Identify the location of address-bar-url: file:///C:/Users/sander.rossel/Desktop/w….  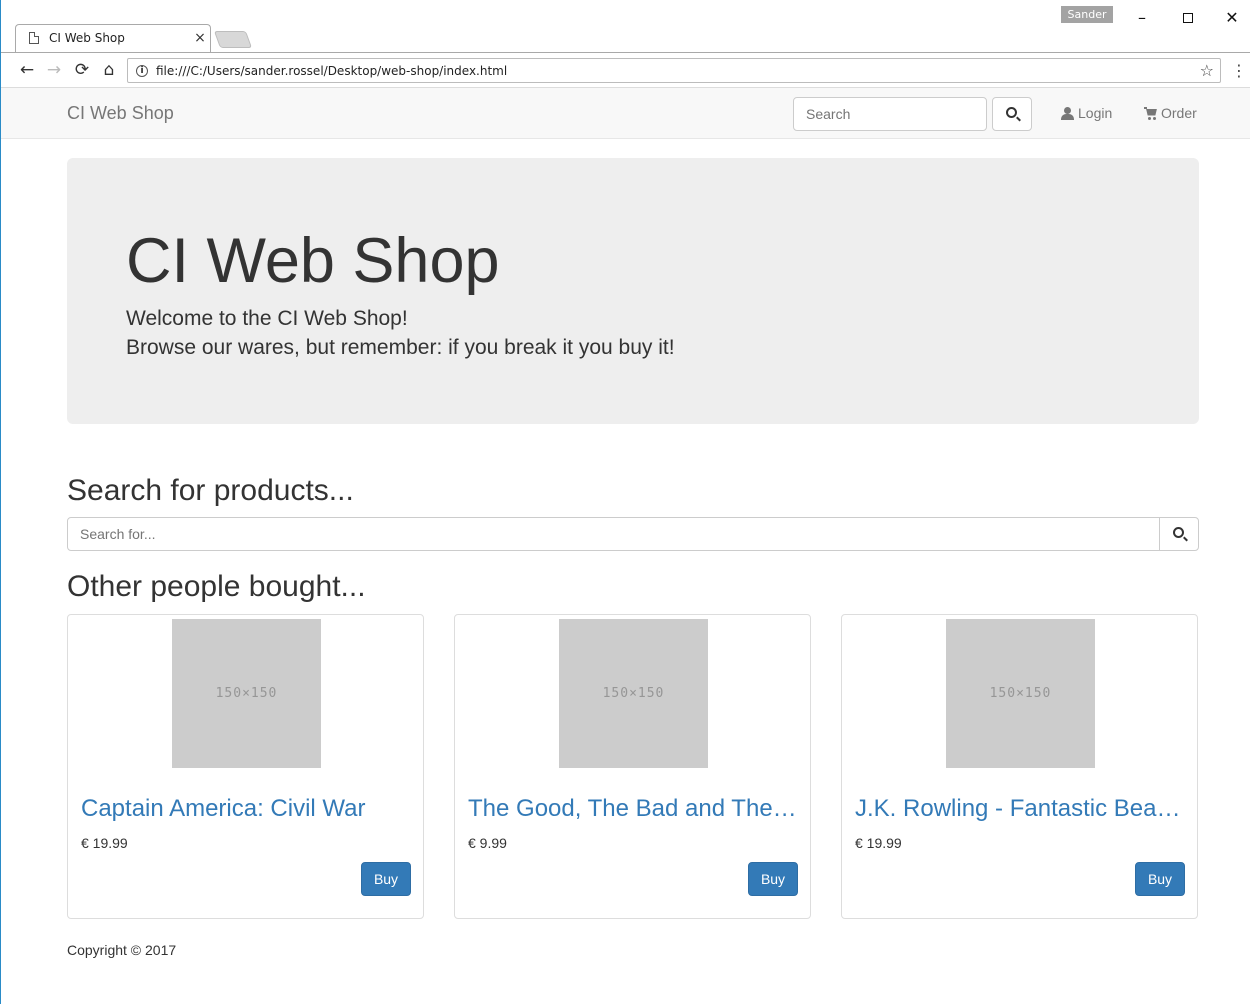
(332, 70).